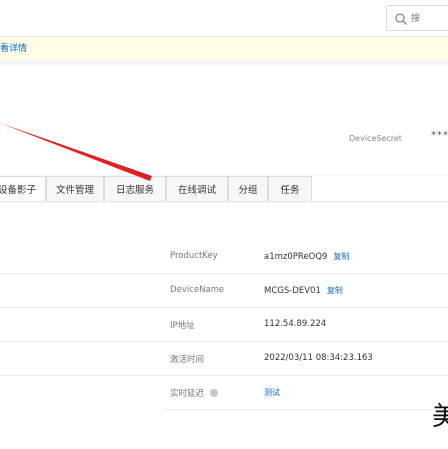 The height and width of the screenshot is (449, 448). I want to click on activation-time-value: 2022/03/11 08:34:23.163, so click(318, 358).